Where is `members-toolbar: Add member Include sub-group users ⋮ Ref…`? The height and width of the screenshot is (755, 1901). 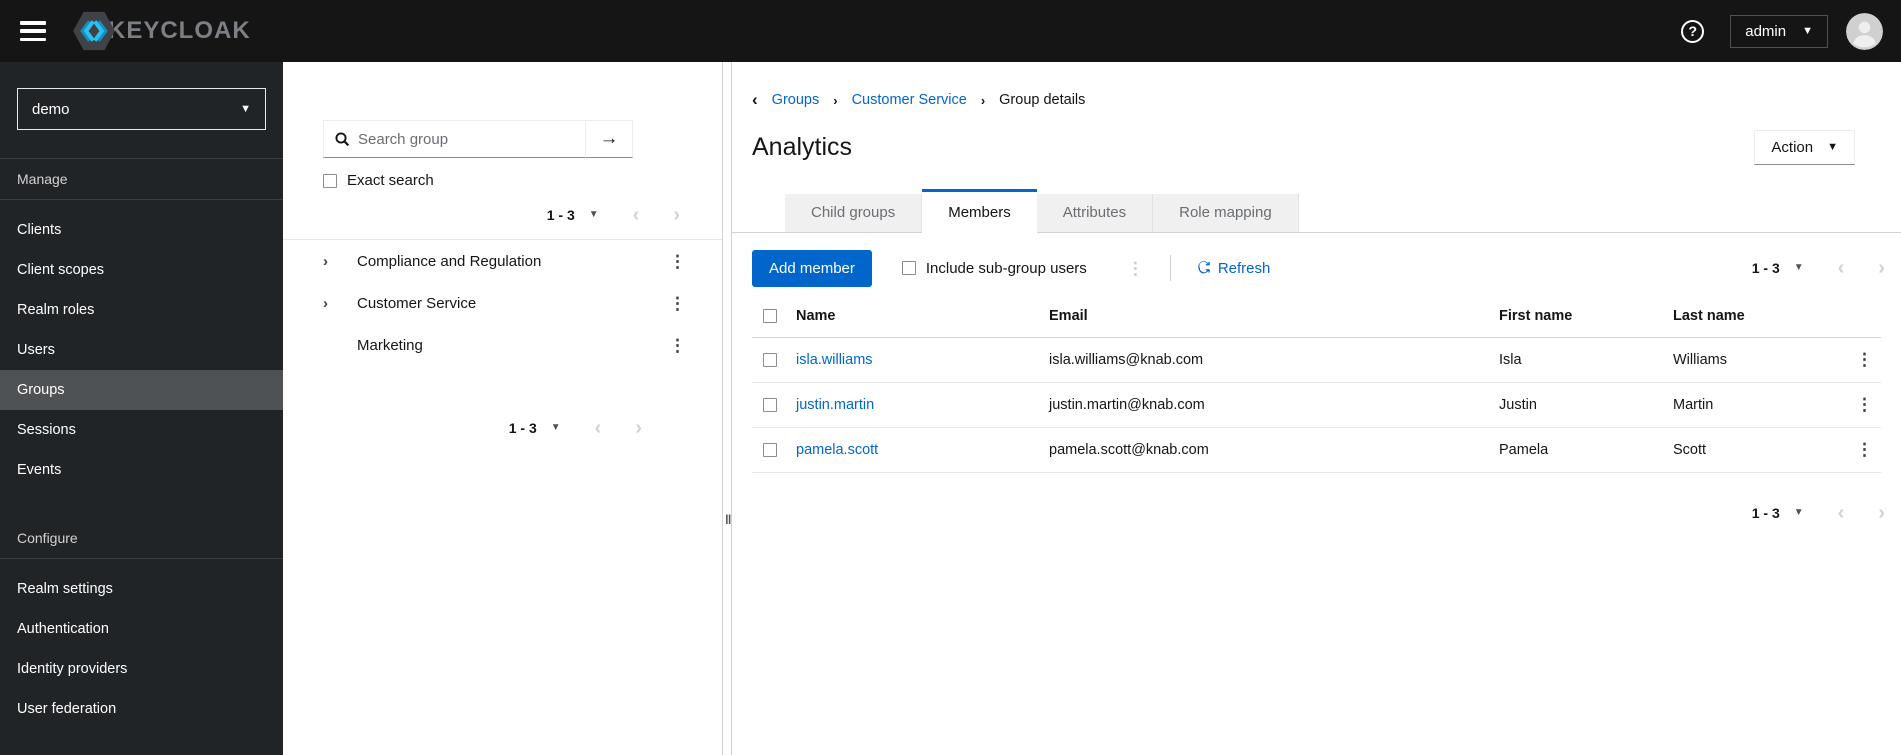 members-toolbar: Add member Include sub-group users ⋮ Ref… is located at coordinates (1318, 268).